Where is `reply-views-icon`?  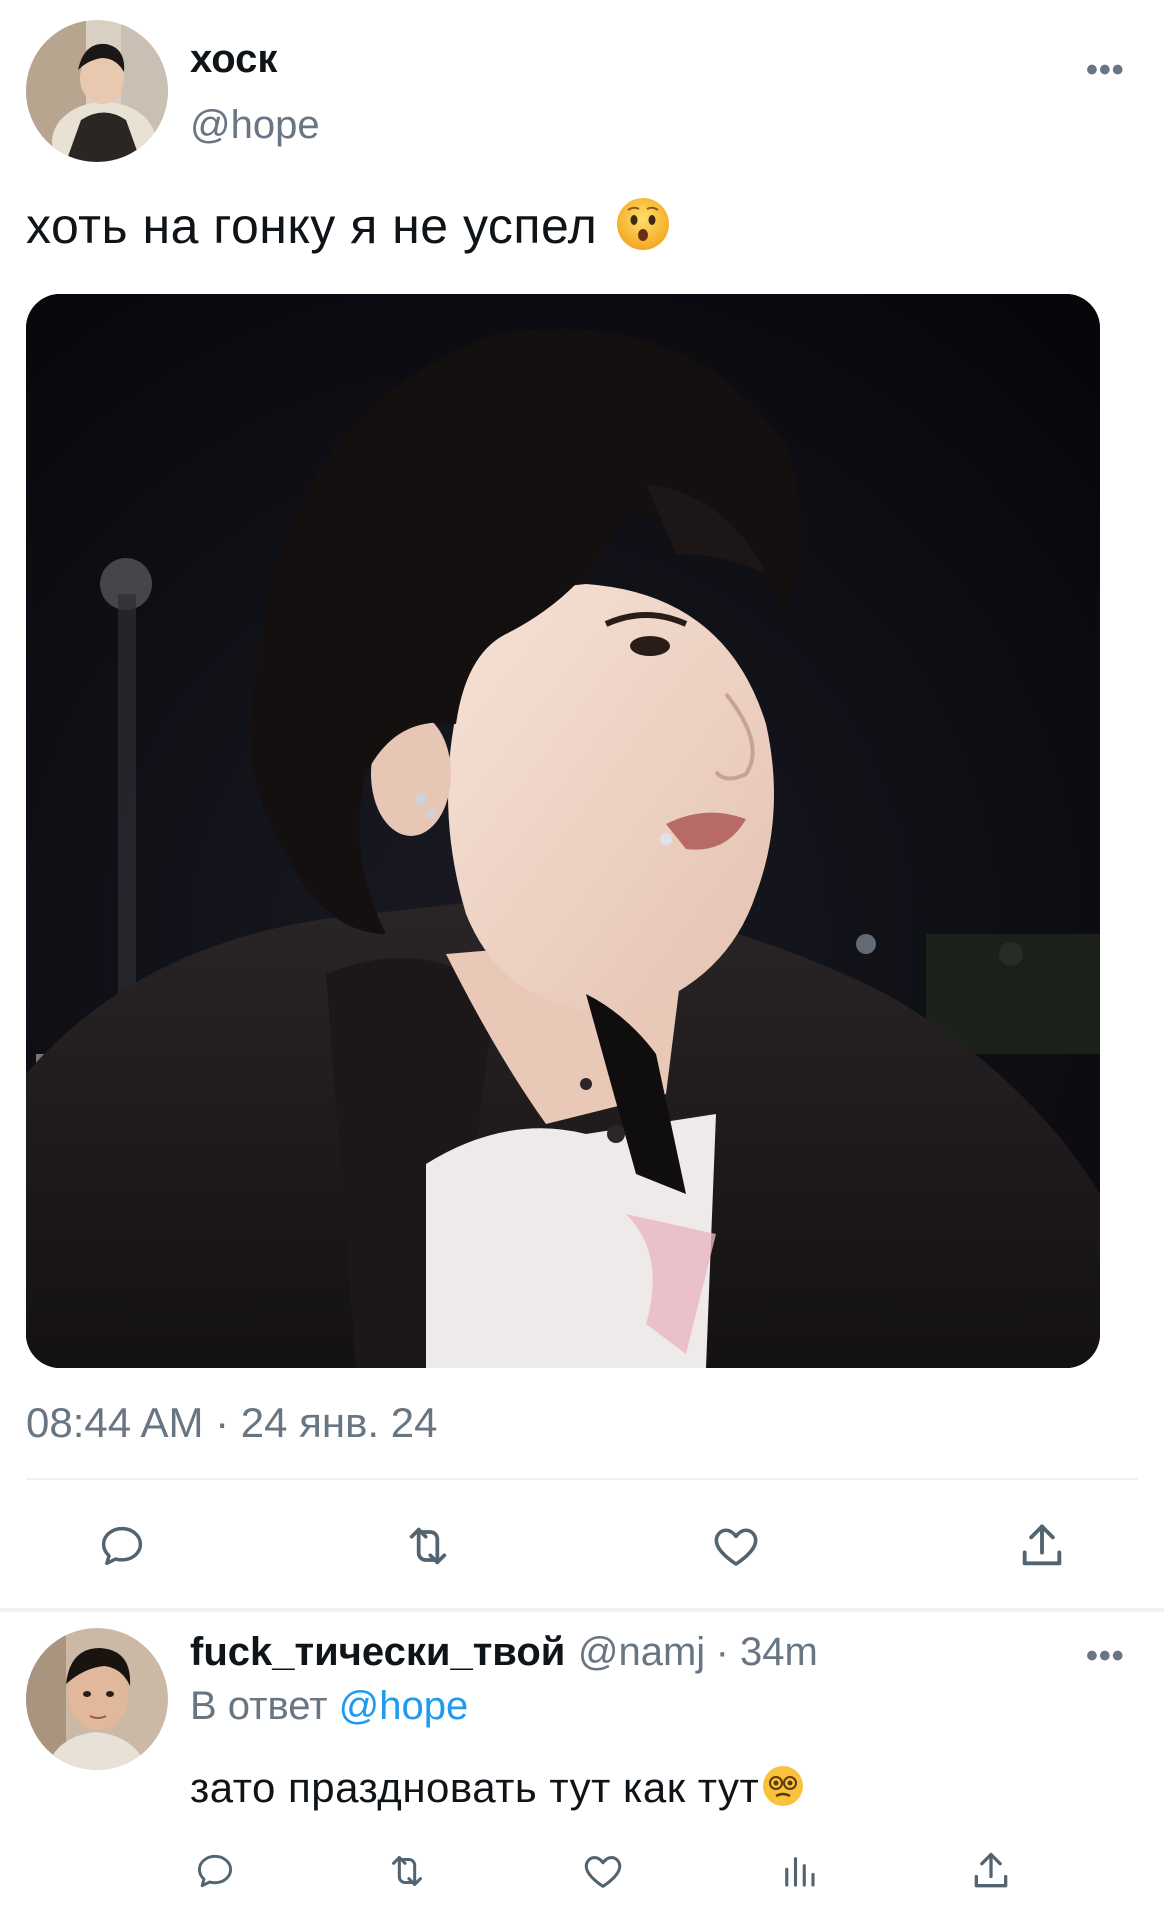
reply-views-icon is located at coordinates (799, 1871).